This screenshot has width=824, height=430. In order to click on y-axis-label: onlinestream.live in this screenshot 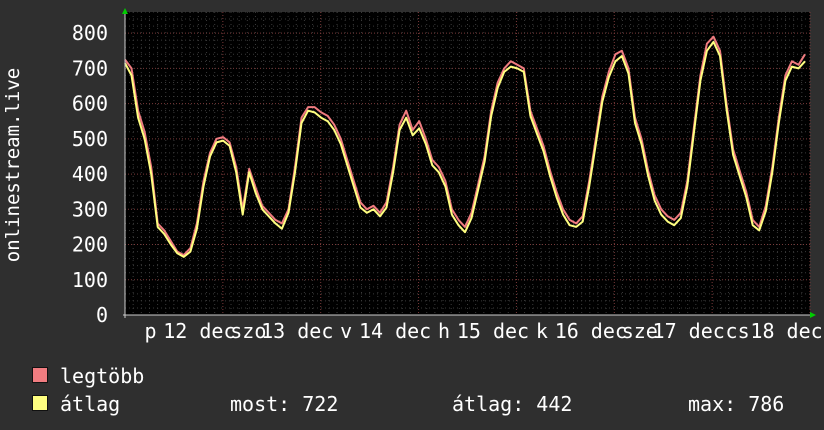, I will do `click(13, 165)`.